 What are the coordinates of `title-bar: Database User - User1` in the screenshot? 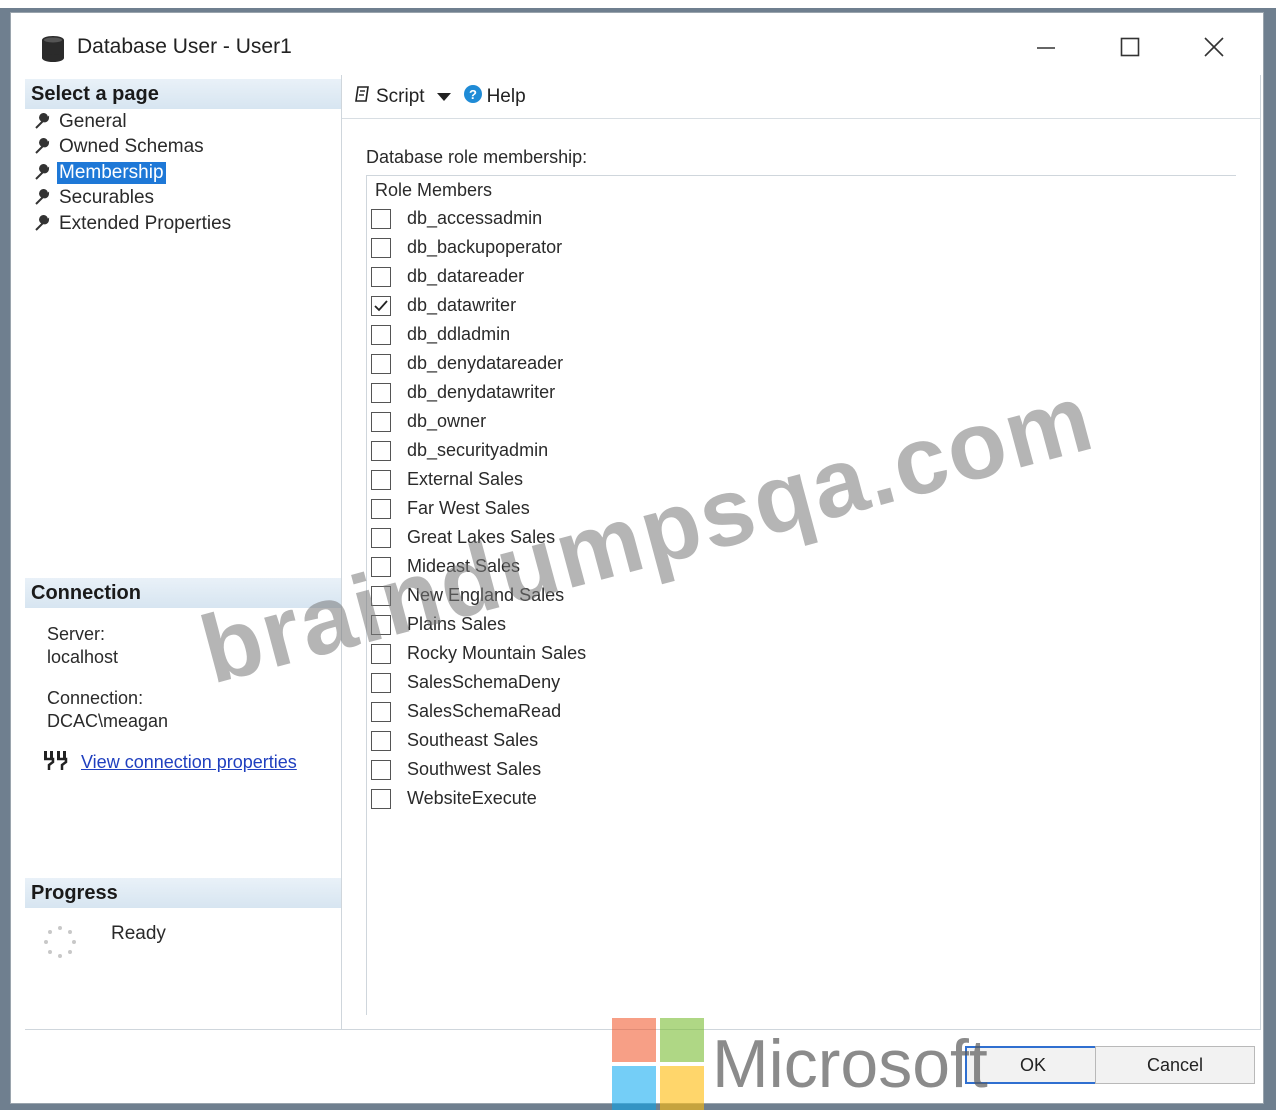 It's located at (637, 44).